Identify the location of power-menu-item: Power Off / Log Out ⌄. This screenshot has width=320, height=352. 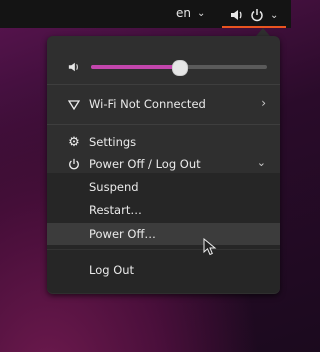
(163, 164).